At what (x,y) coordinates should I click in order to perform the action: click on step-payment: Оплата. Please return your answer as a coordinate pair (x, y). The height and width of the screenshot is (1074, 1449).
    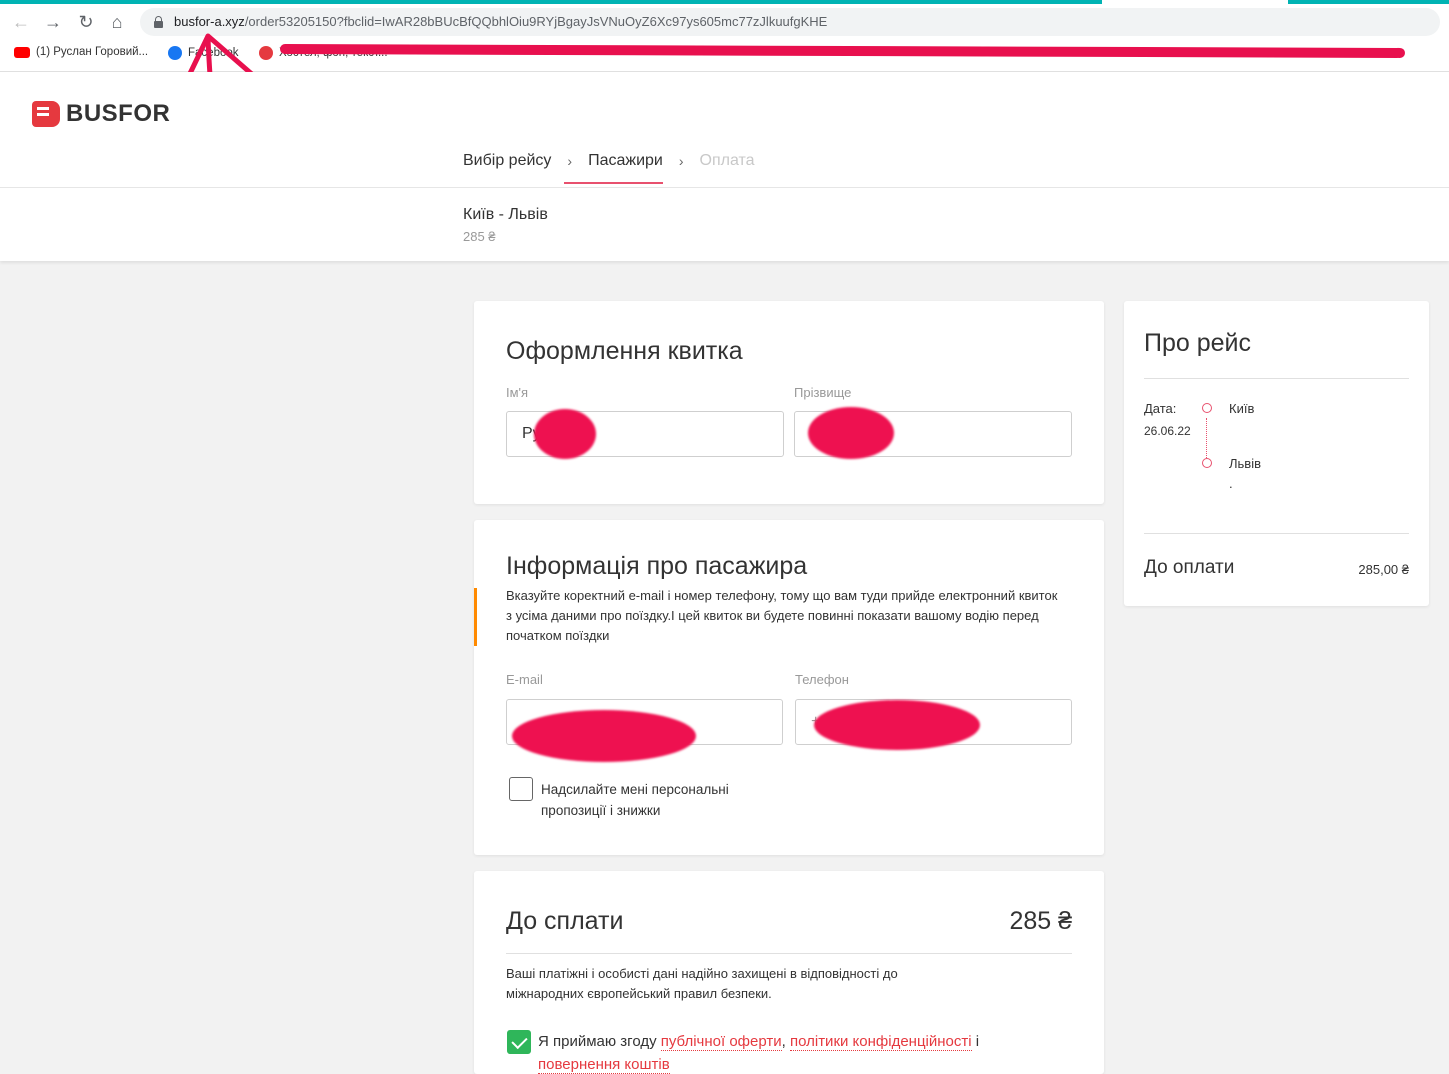
    Looking at the image, I should click on (727, 160).